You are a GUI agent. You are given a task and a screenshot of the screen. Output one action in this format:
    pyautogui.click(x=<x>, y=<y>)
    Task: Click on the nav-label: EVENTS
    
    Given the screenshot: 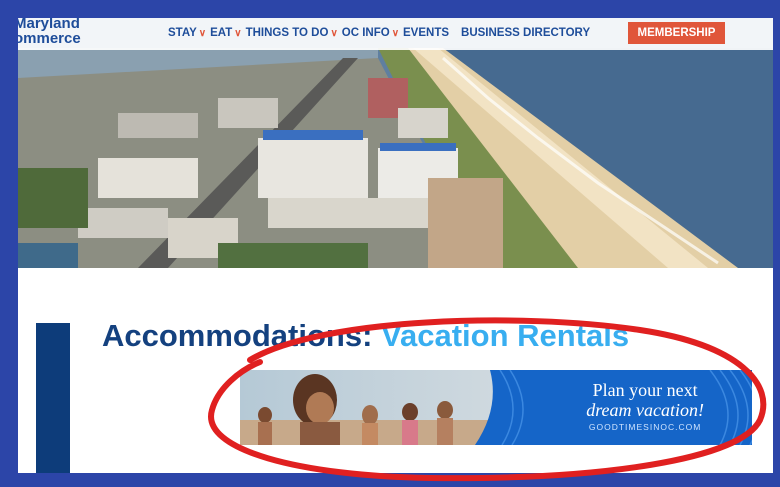 What is the action you would take?
    pyautogui.click(x=426, y=33)
    